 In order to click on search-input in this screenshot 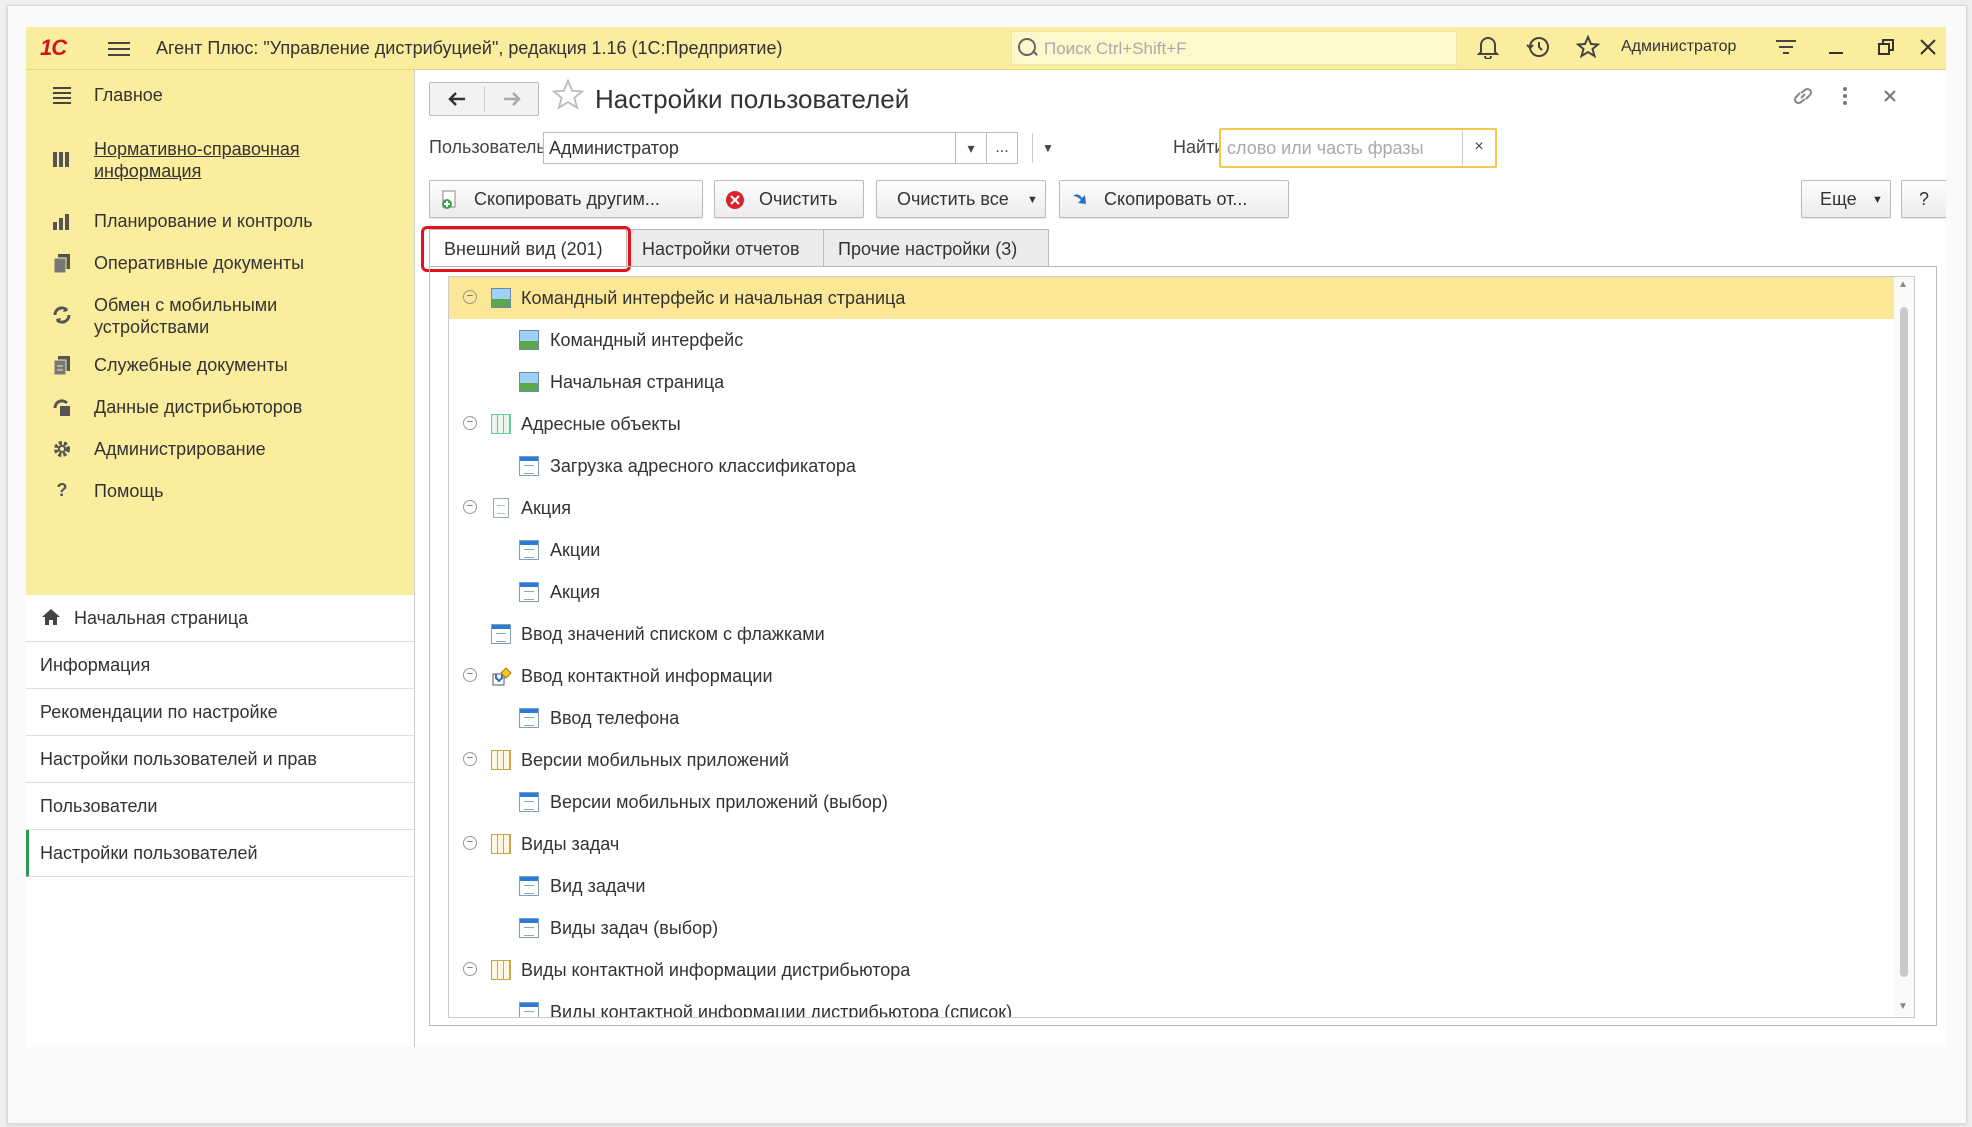, I will do `click(1244, 49)`.